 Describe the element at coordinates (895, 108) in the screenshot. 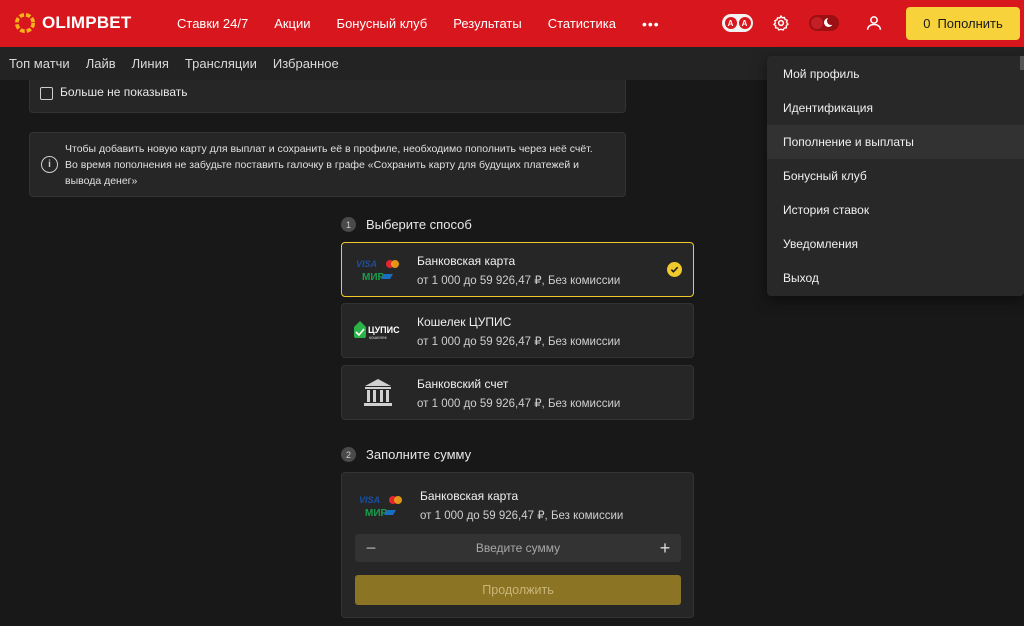

I see `menu-item-identification: Идентификация` at that location.